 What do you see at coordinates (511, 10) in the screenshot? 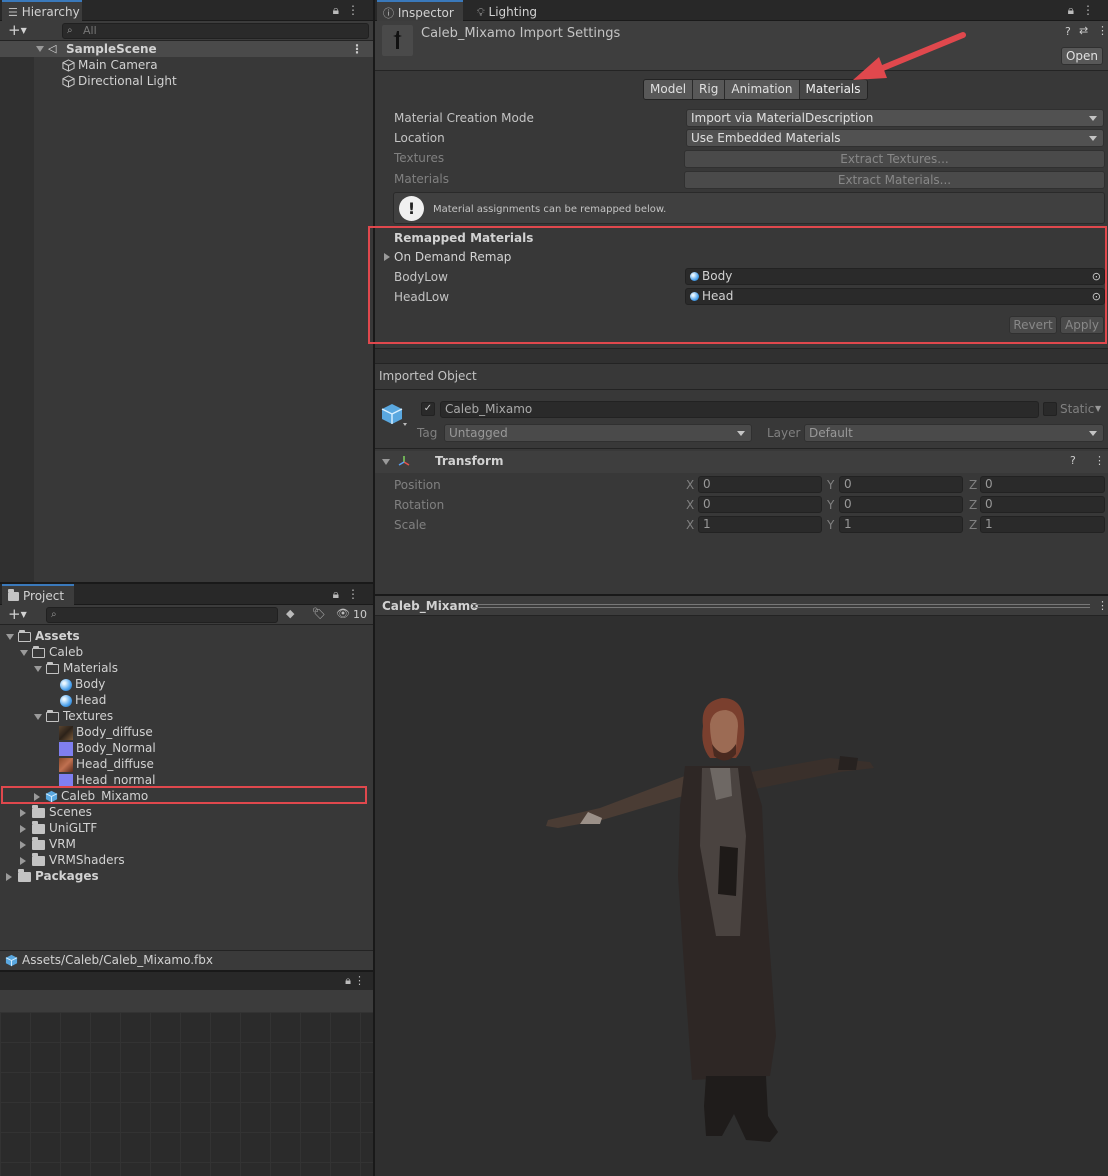
I see `lighting-tab: 💡︎ Lighting` at bounding box center [511, 10].